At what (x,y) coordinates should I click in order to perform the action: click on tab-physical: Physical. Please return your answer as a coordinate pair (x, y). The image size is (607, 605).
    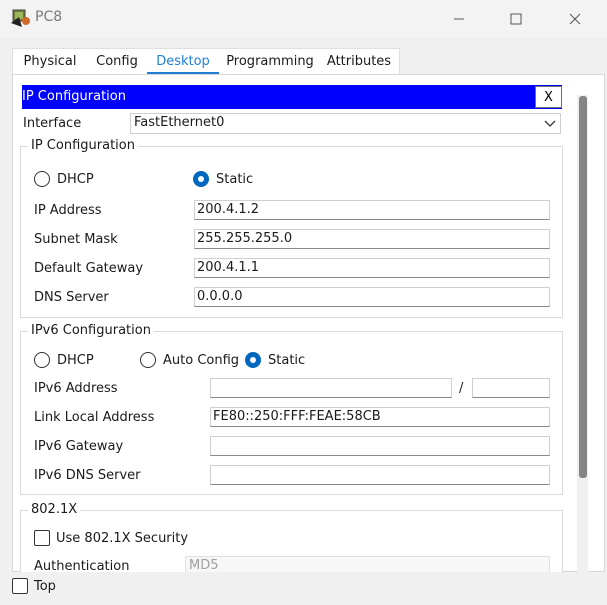
    Looking at the image, I should click on (50, 62).